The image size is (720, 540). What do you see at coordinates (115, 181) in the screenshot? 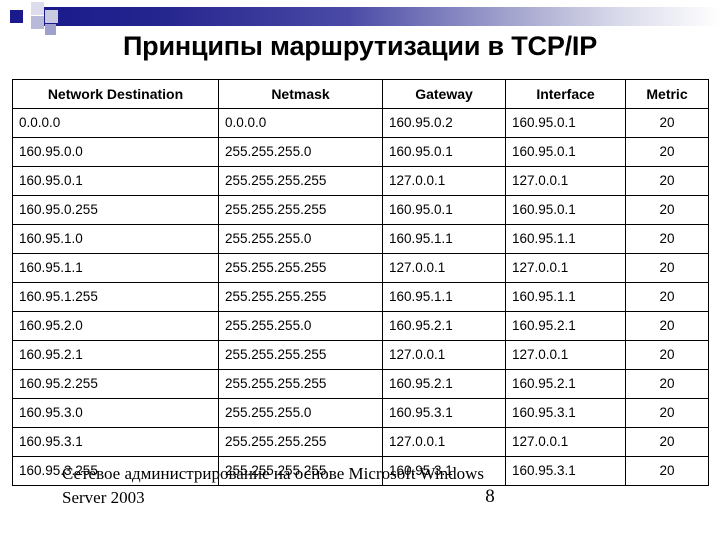
I see `cell-network-destination: 160.95.0.1` at bounding box center [115, 181].